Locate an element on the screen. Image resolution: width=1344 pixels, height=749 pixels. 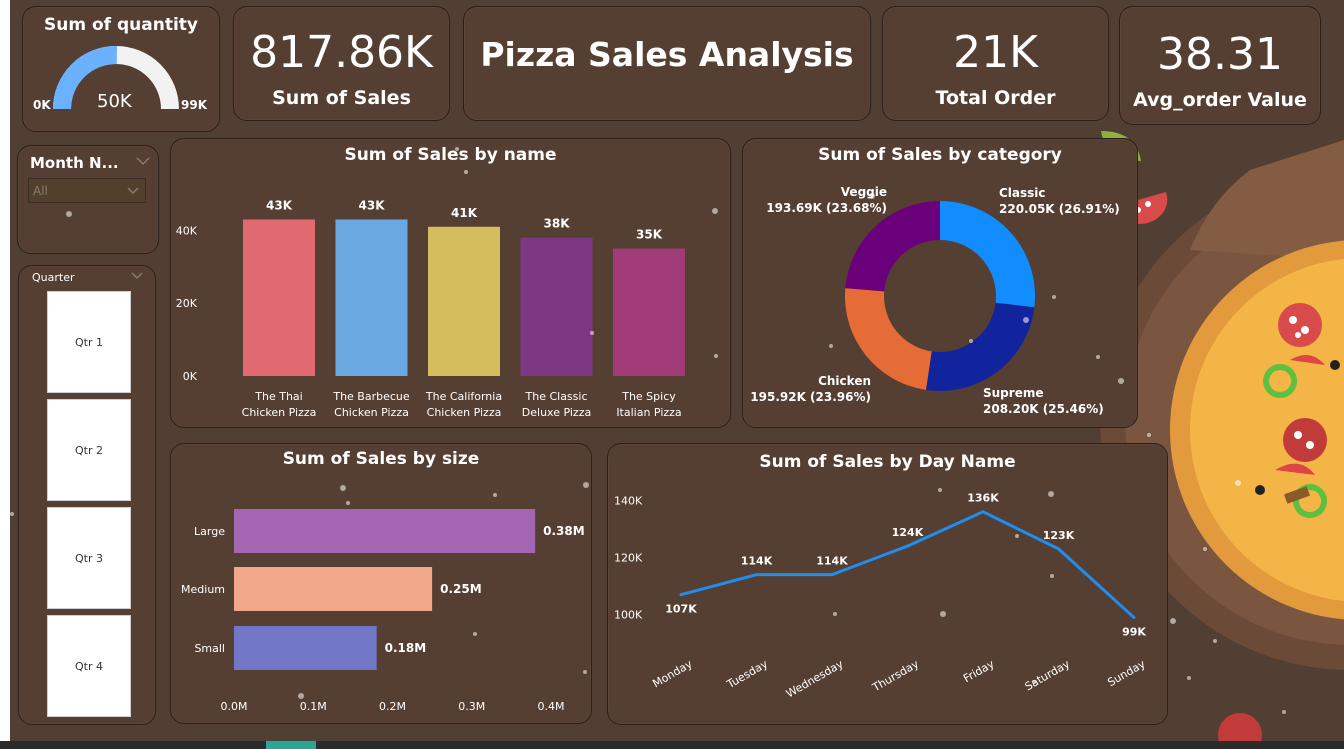
data-label: 123K is located at coordinates (1059, 535).